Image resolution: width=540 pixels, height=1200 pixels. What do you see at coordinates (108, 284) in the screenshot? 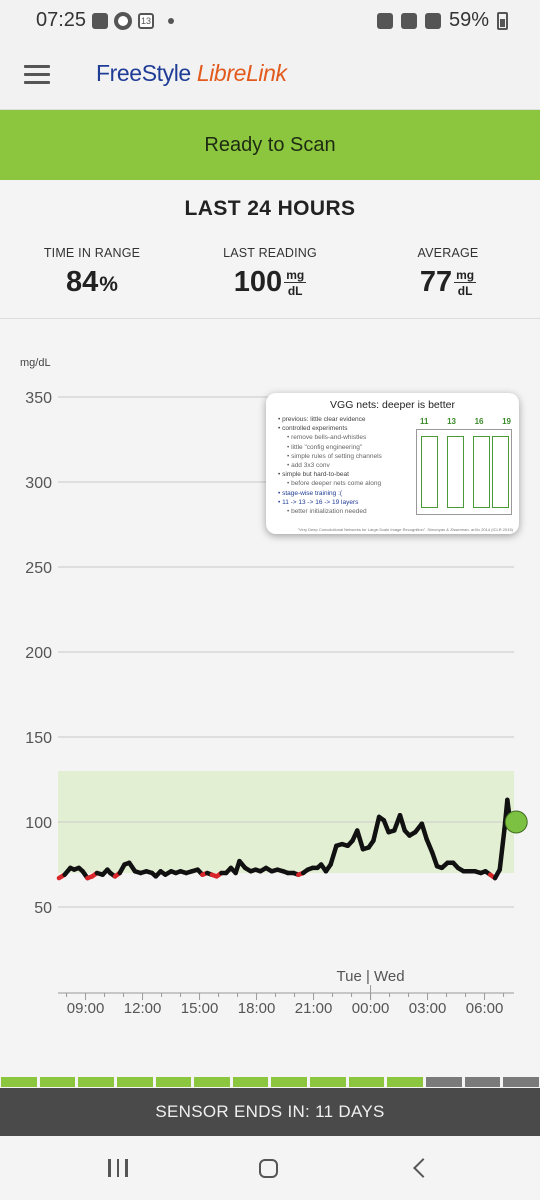
I see `time-in-range-unit: %` at bounding box center [108, 284].